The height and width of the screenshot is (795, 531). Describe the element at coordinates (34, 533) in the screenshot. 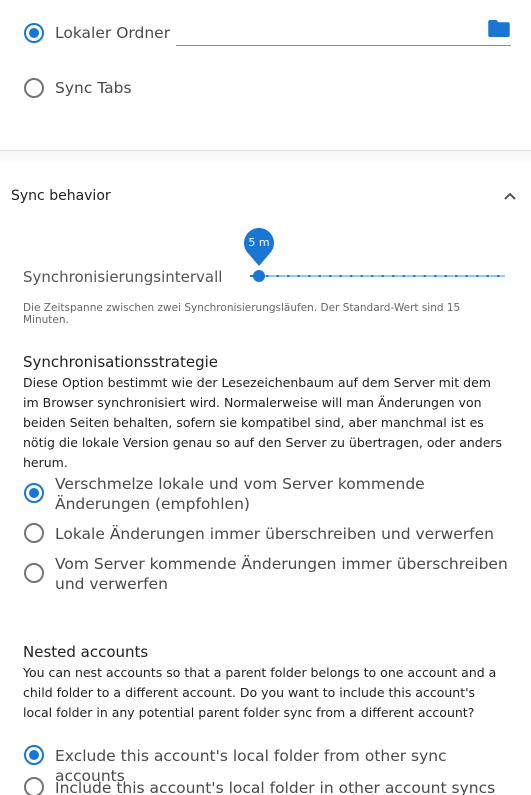

I see `strategy-overwrite-local-radio` at that location.